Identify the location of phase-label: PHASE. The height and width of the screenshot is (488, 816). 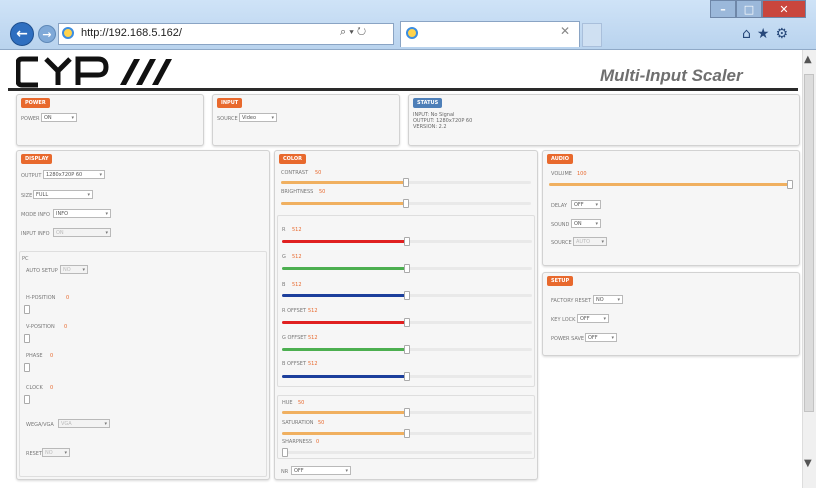
(34, 356).